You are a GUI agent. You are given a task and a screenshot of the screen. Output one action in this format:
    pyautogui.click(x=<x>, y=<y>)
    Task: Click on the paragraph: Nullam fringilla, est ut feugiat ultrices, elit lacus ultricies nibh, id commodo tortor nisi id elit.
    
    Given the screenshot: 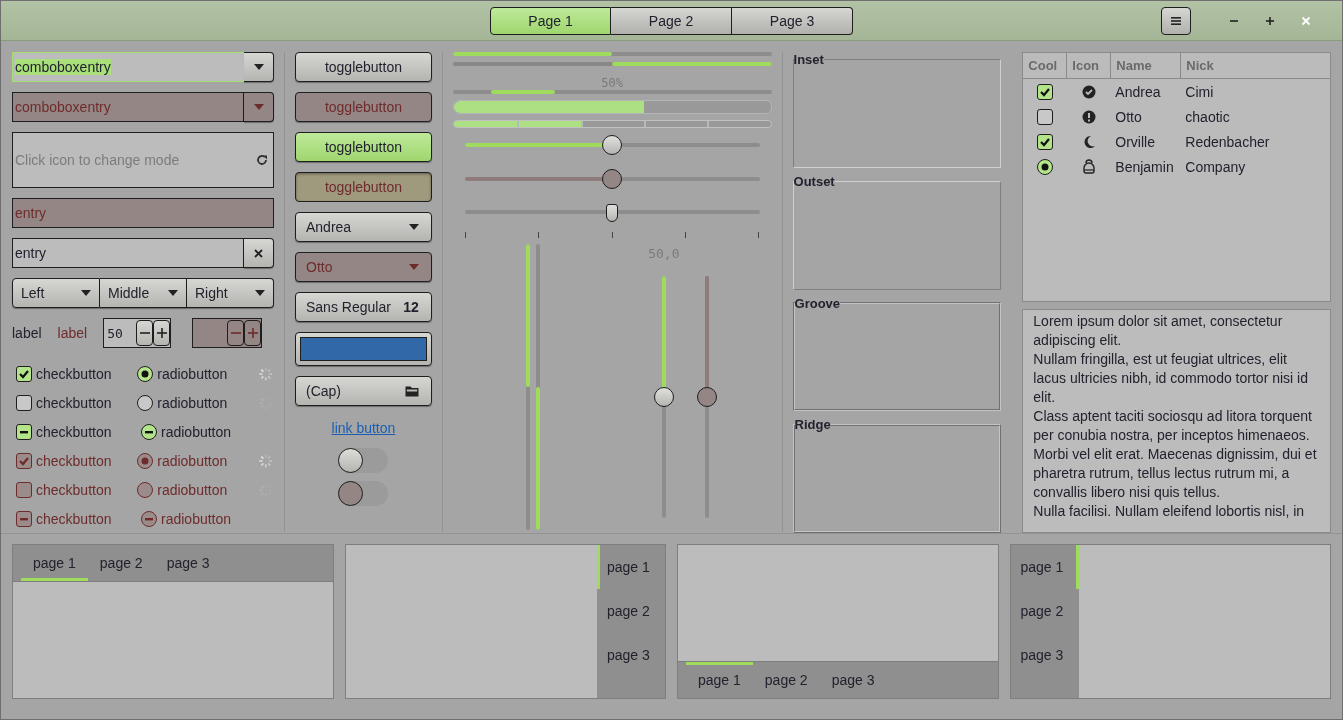 What is the action you would take?
    pyautogui.click(x=1171, y=378)
    